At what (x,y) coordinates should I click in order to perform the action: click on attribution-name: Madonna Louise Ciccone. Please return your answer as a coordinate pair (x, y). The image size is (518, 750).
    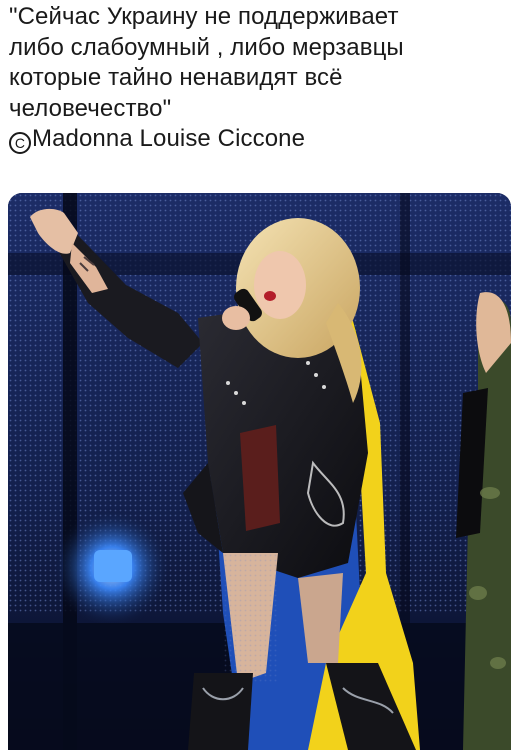
    Looking at the image, I should click on (169, 138).